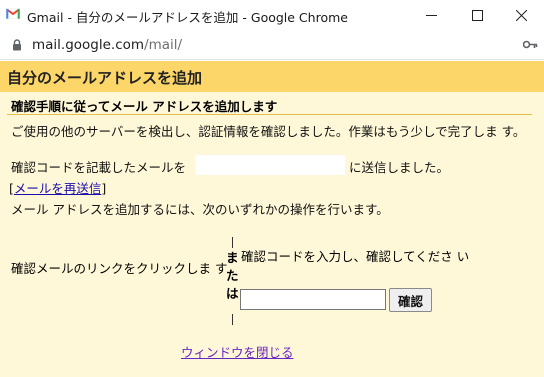 The height and width of the screenshot is (377, 544). Describe the element at coordinates (232, 242) in the screenshot. I see `or-divider-top` at that location.